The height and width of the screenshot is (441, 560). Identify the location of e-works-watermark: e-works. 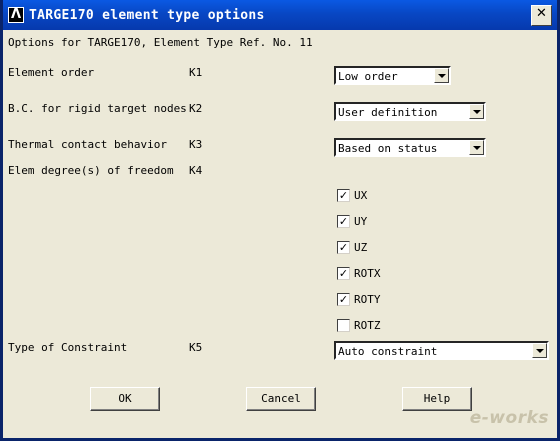
(509, 418).